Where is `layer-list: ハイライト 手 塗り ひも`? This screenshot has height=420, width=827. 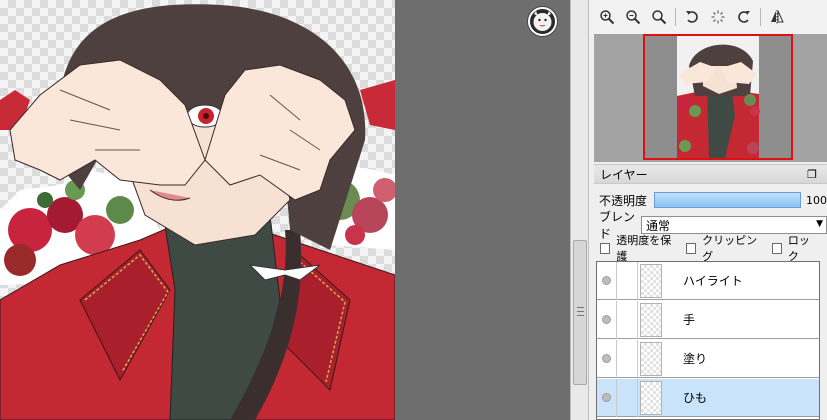
layer-list: ハイライト 手 塗り ひも is located at coordinates (708, 340).